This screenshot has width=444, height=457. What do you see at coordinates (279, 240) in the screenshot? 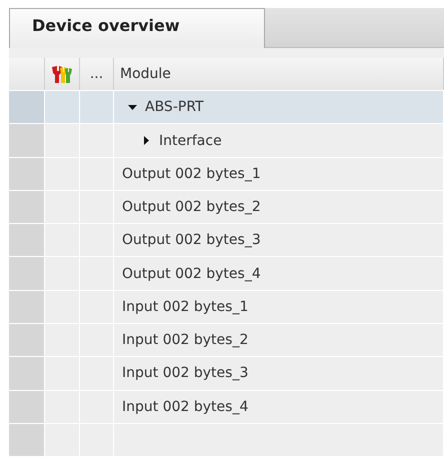
I see `tree-row: Output 002 bytes_3` at bounding box center [279, 240].